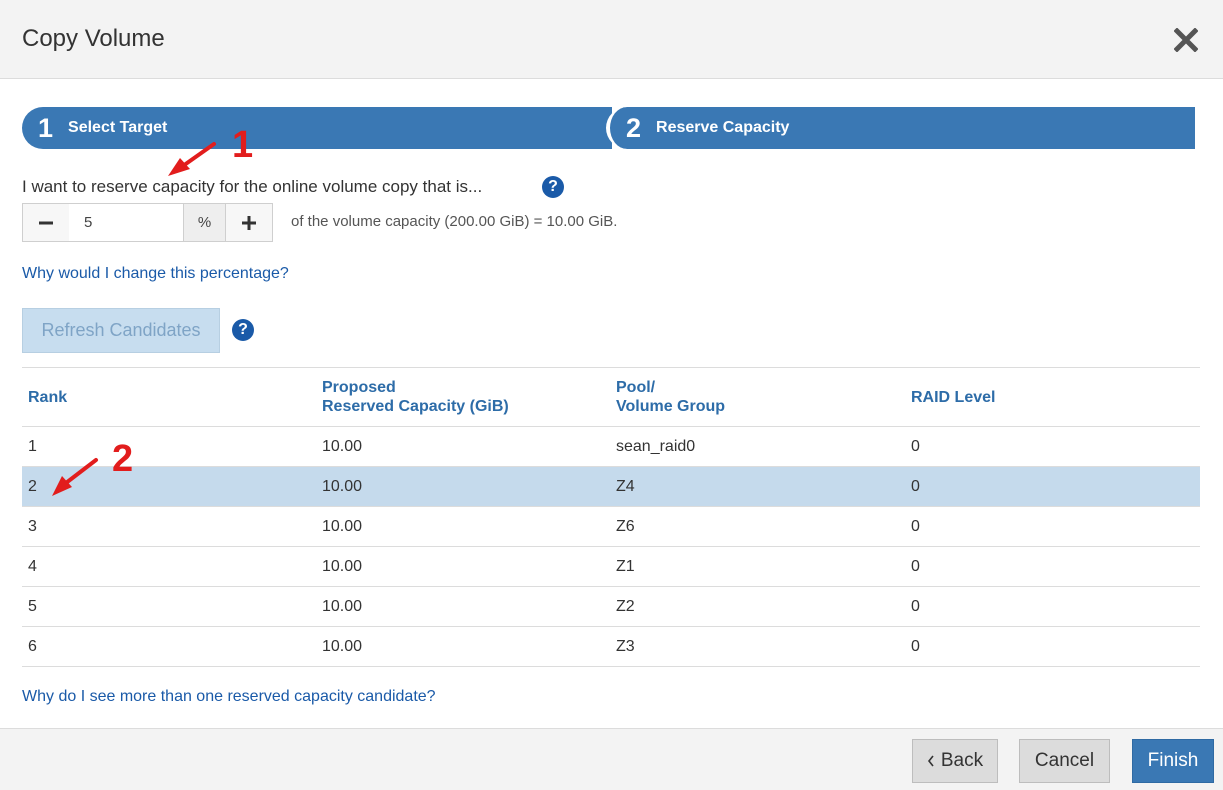 The image size is (1223, 790). Describe the element at coordinates (757, 486) in the screenshot. I see `cell-pool: Z4` at that location.